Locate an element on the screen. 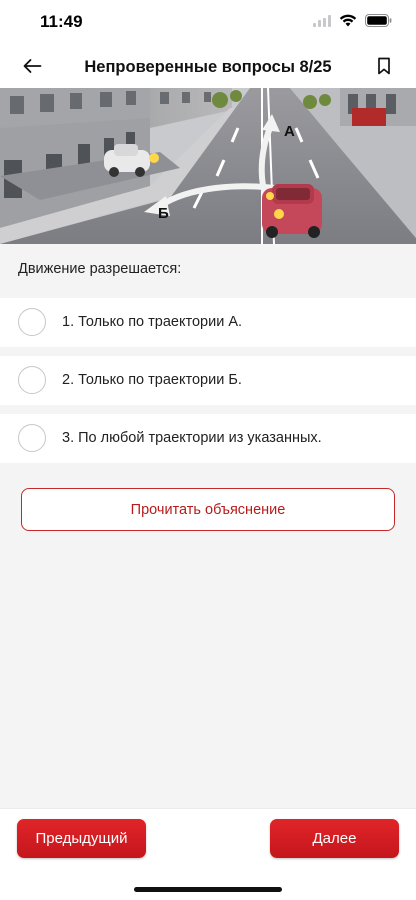 The width and height of the screenshot is (416, 900). trajectory-label-b: Б is located at coordinates (163, 213).